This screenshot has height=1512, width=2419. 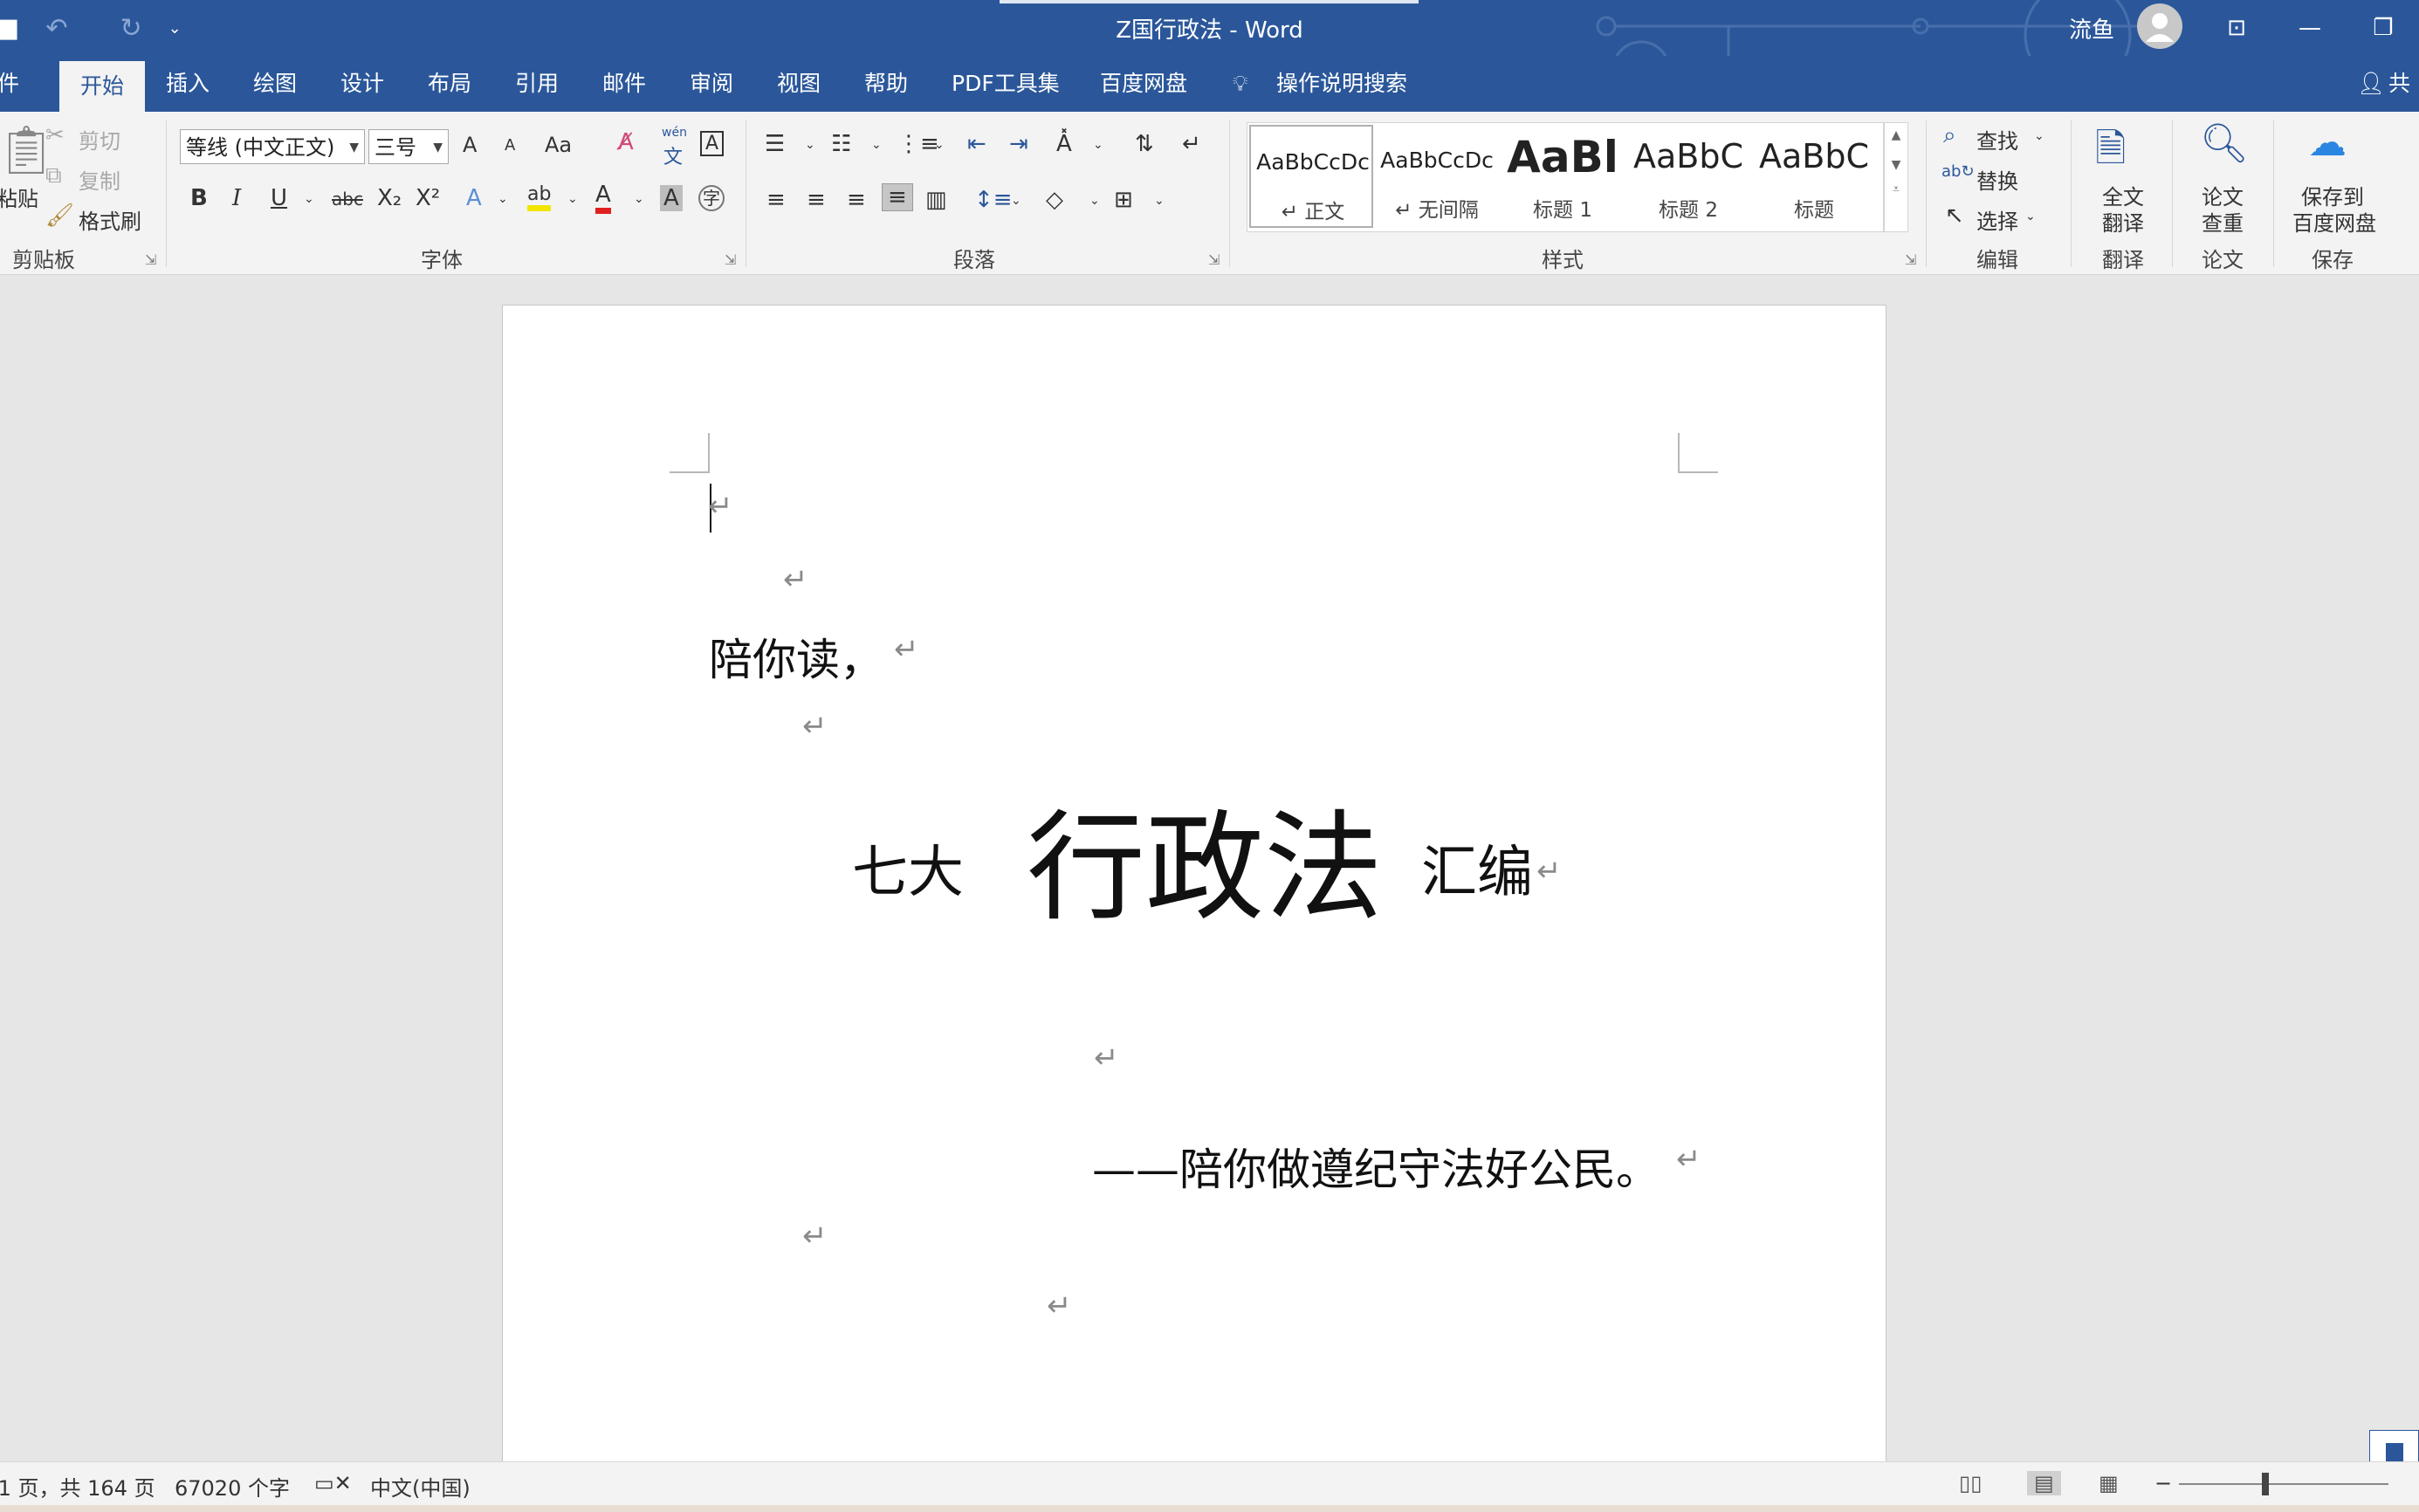 What do you see at coordinates (2223, 222) in the screenshot?
I see `paper-check-line2: 查重` at bounding box center [2223, 222].